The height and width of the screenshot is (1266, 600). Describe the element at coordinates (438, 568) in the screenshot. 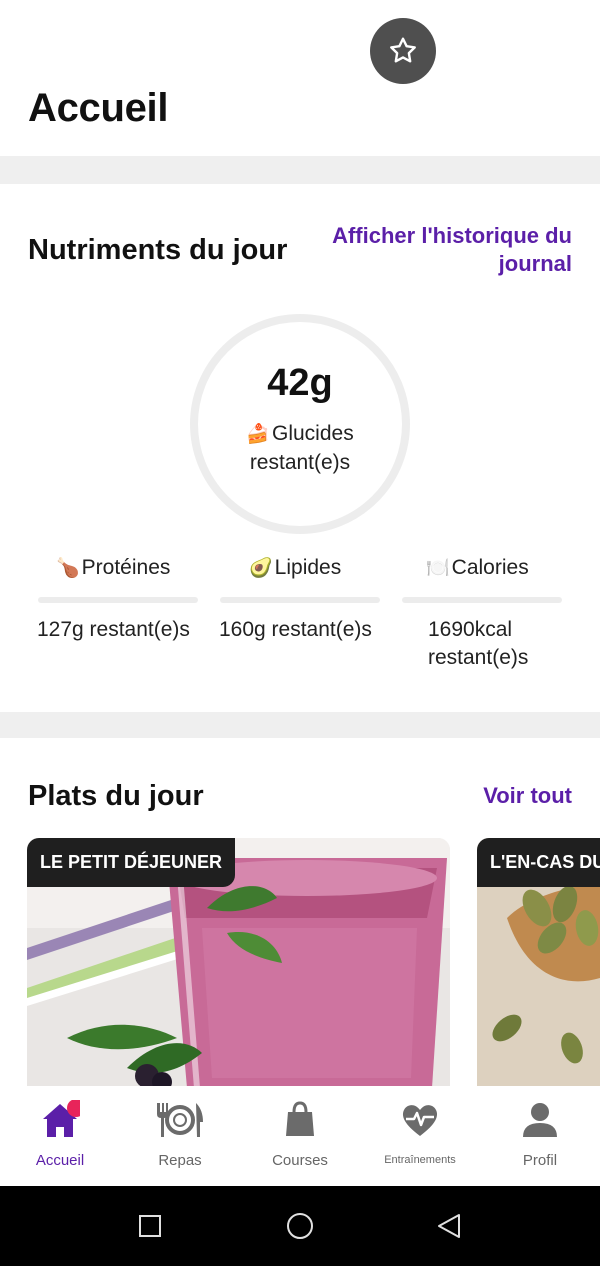

I see `plate-icon: 🍽️` at that location.